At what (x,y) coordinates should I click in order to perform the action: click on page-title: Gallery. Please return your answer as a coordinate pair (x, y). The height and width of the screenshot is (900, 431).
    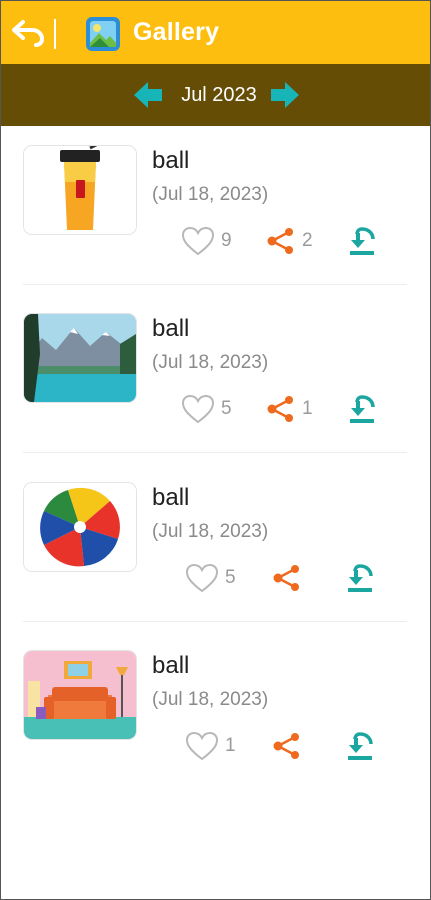
    Looking at the image, I should click on (176, 32).